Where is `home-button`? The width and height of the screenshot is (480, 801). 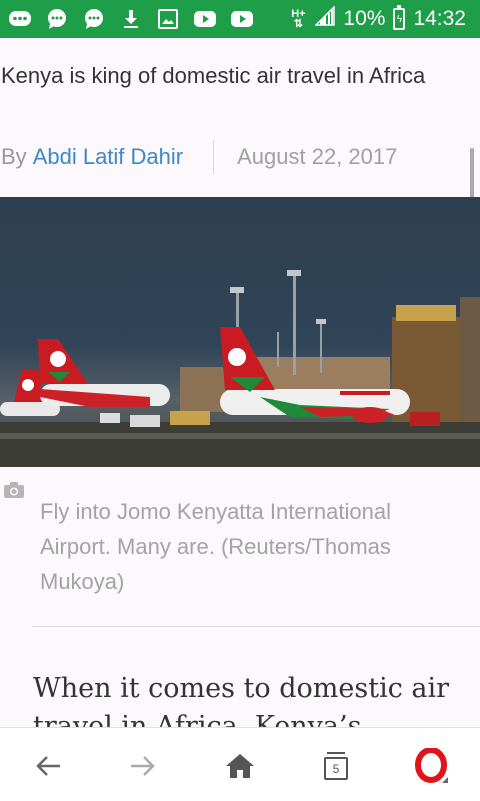 home-button is located at coordinates (240, 766).